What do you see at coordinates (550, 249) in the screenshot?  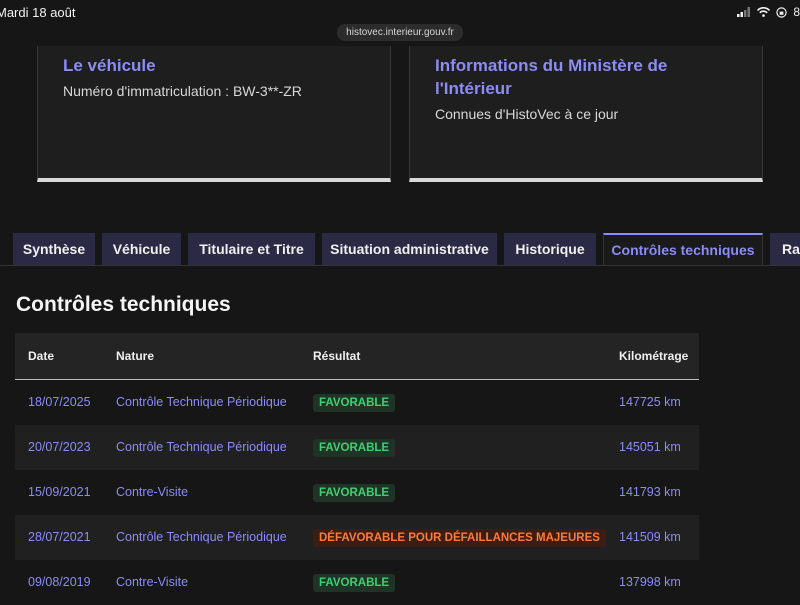 I see `tab-historique: Historique` at bounding box center [550, 249].